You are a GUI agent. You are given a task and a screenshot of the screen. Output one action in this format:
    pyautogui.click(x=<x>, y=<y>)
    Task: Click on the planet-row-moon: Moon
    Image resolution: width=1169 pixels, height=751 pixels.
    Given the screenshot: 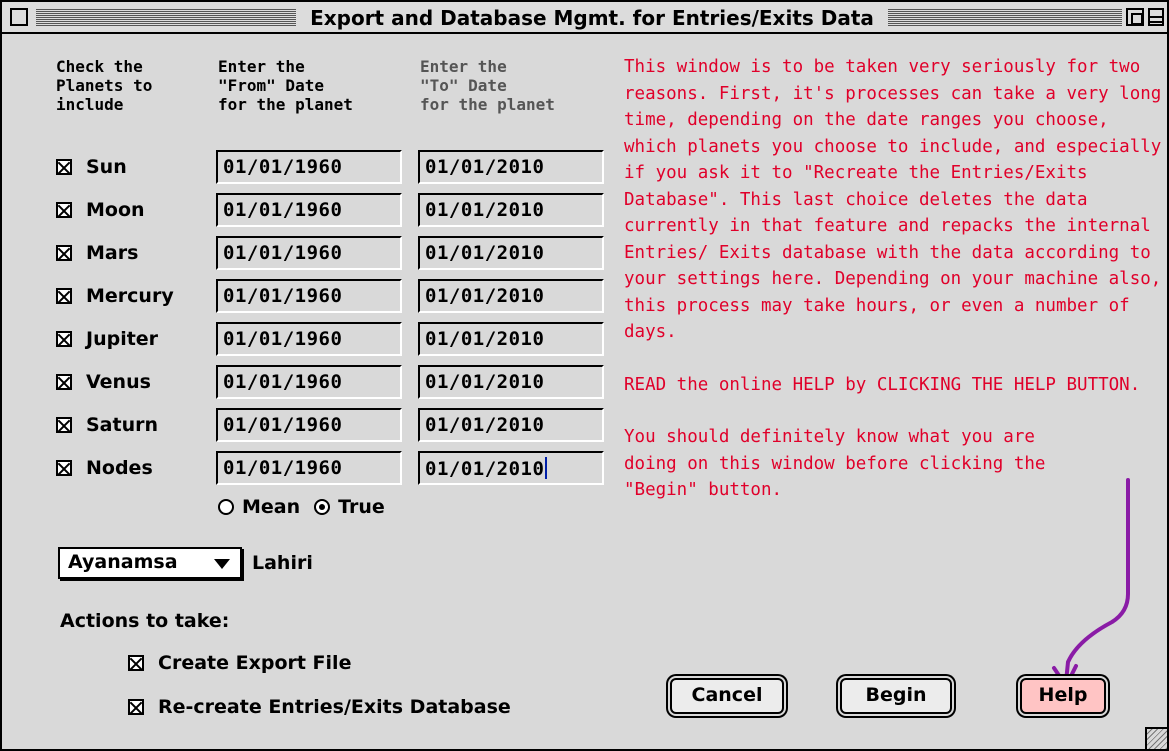 What is the action you would take?
    pyautogui.click(x=136, y=210)
    